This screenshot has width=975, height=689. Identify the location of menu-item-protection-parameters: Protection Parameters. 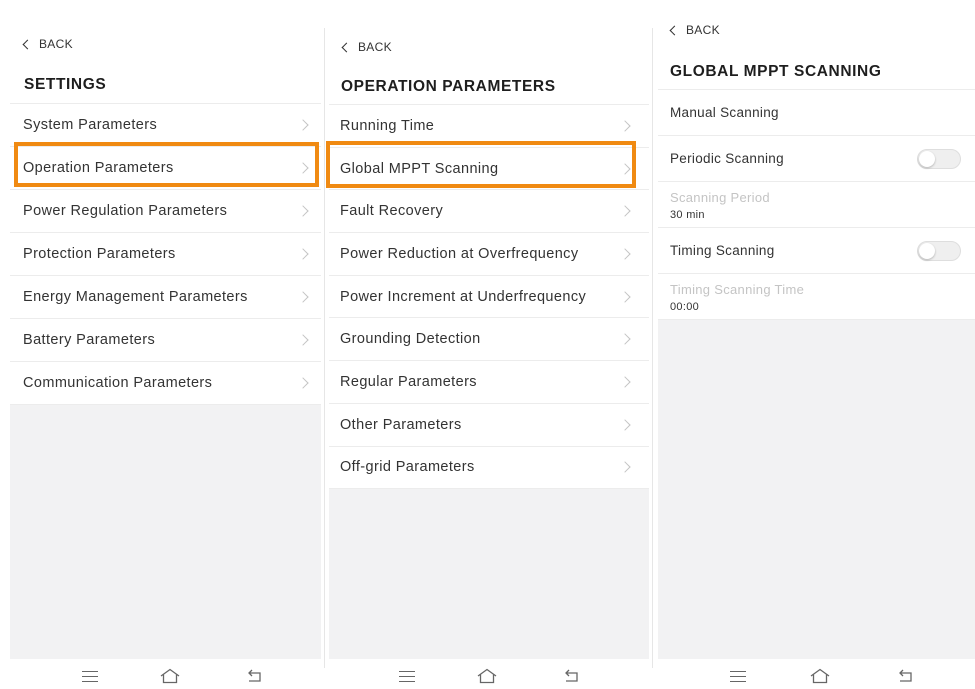
(165, 254).